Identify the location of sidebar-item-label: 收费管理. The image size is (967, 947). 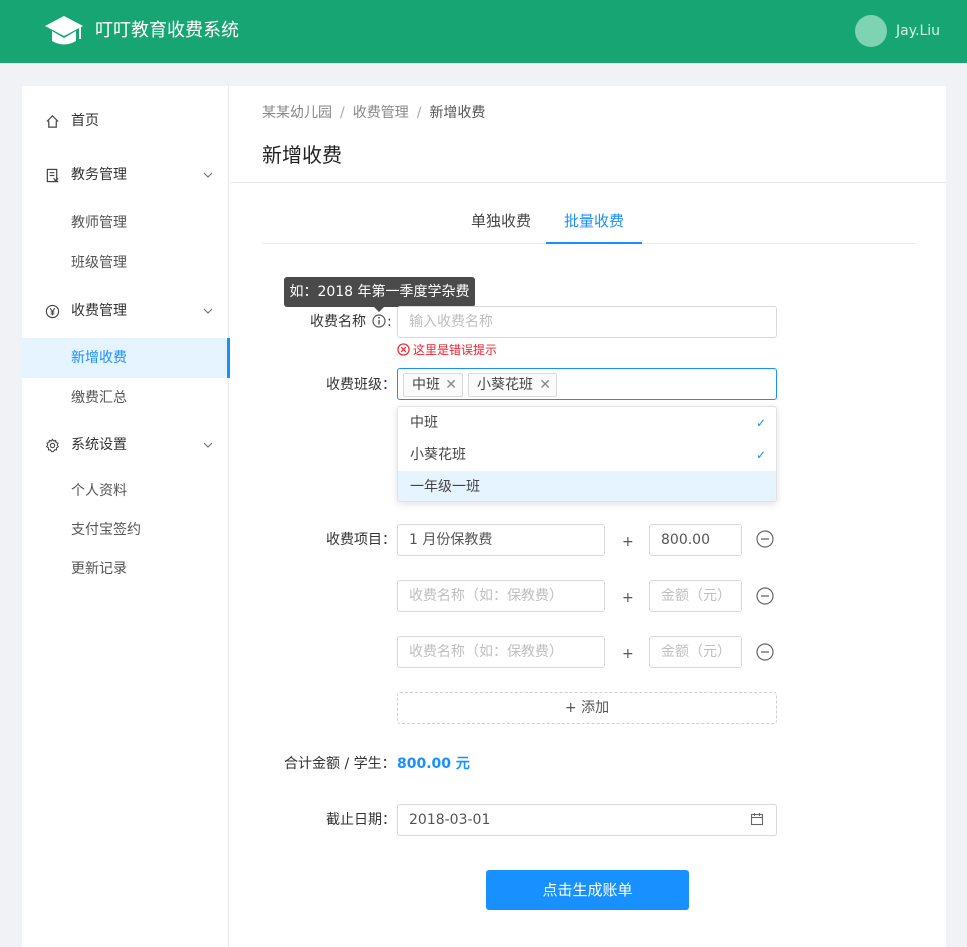
(99, 311).